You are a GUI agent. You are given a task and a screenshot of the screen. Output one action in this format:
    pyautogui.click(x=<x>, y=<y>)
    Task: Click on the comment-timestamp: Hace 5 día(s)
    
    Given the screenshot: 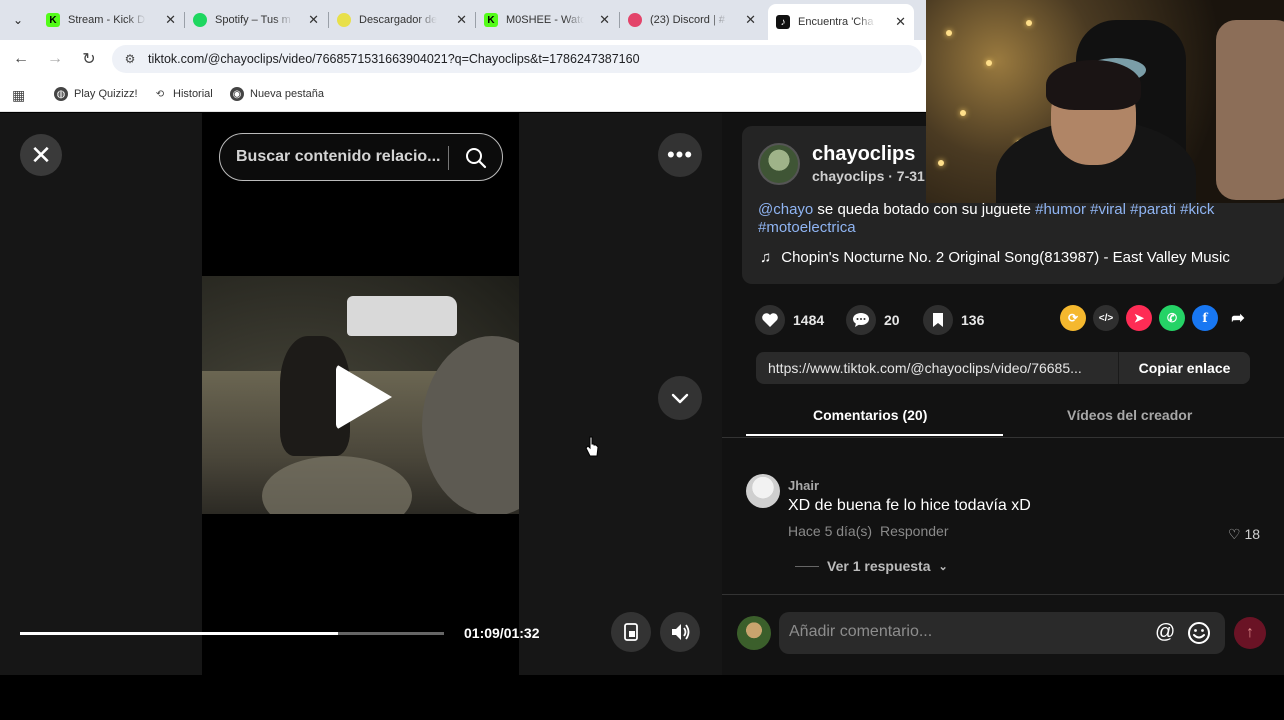 What is the action you would take?
    pyautogui.click(x=830, y=531)
    